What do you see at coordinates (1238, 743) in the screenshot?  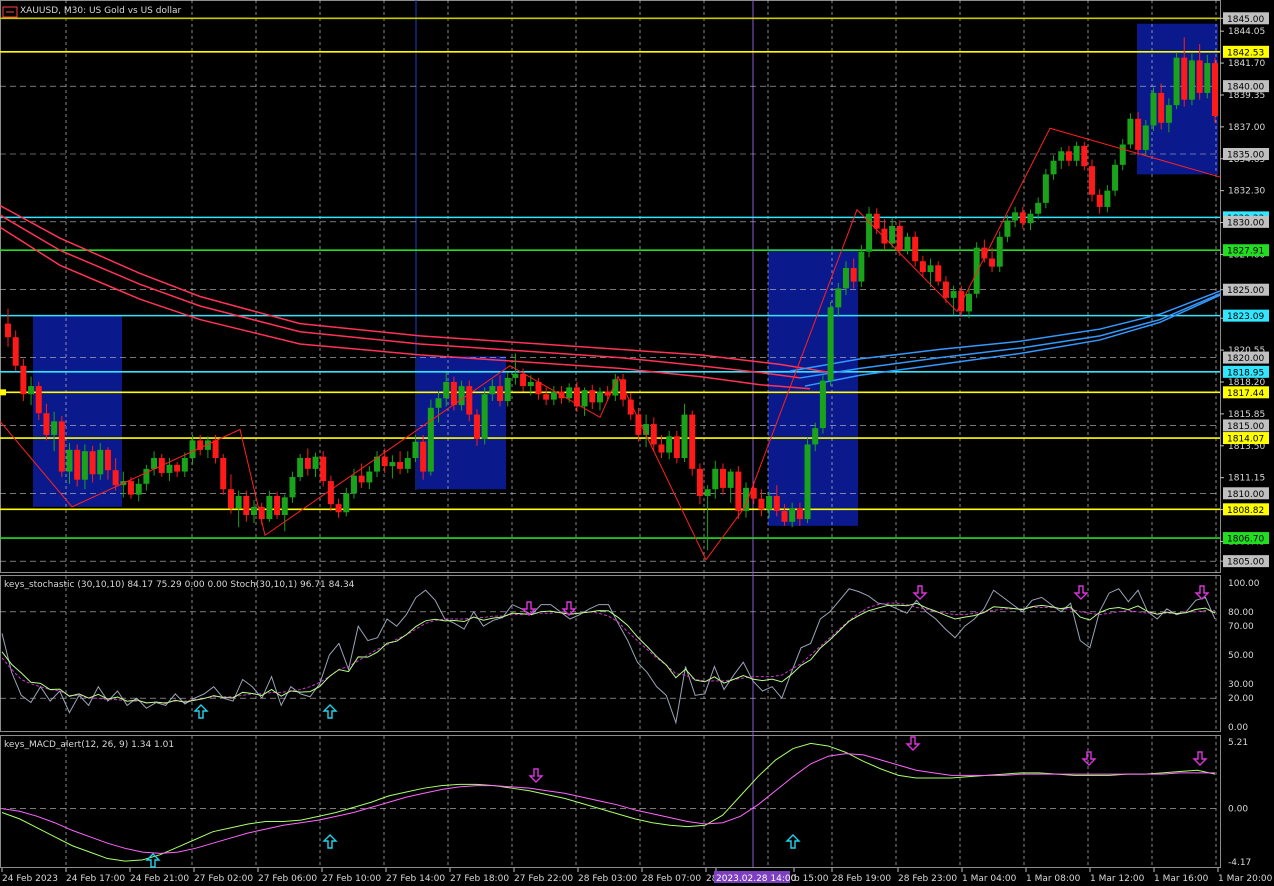 I see `macd-tick-label: 5.21` at bounding box center [1238, 743].